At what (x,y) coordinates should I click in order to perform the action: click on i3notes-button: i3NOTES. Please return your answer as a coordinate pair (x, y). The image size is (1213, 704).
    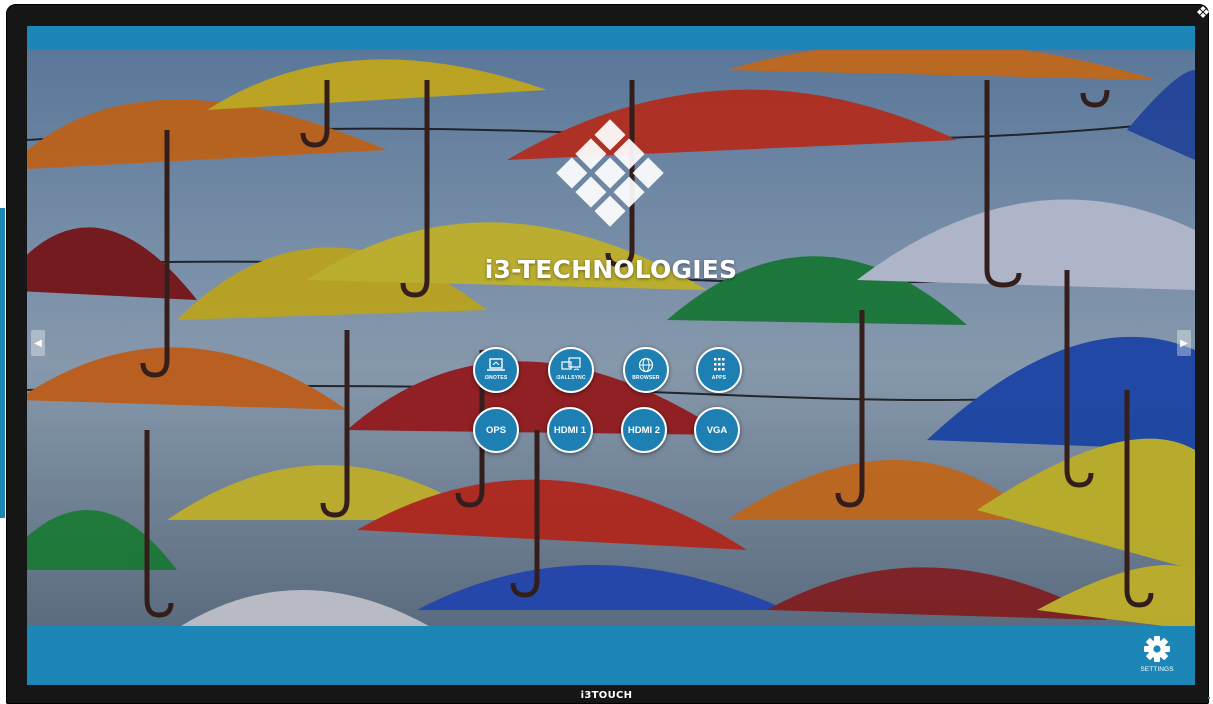
    Looking at the image, I should click on (496, 370).